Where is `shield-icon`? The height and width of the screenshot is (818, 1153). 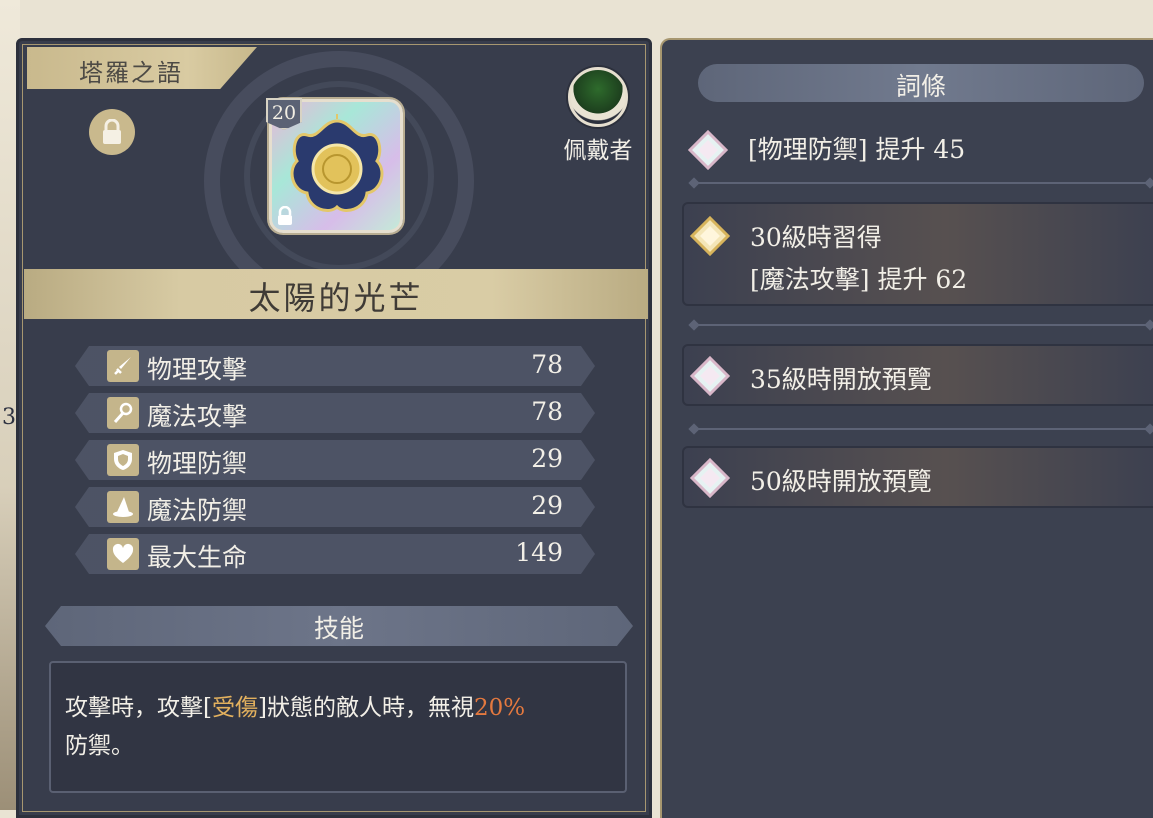 shield-icon is located at coordinates (123, 460).